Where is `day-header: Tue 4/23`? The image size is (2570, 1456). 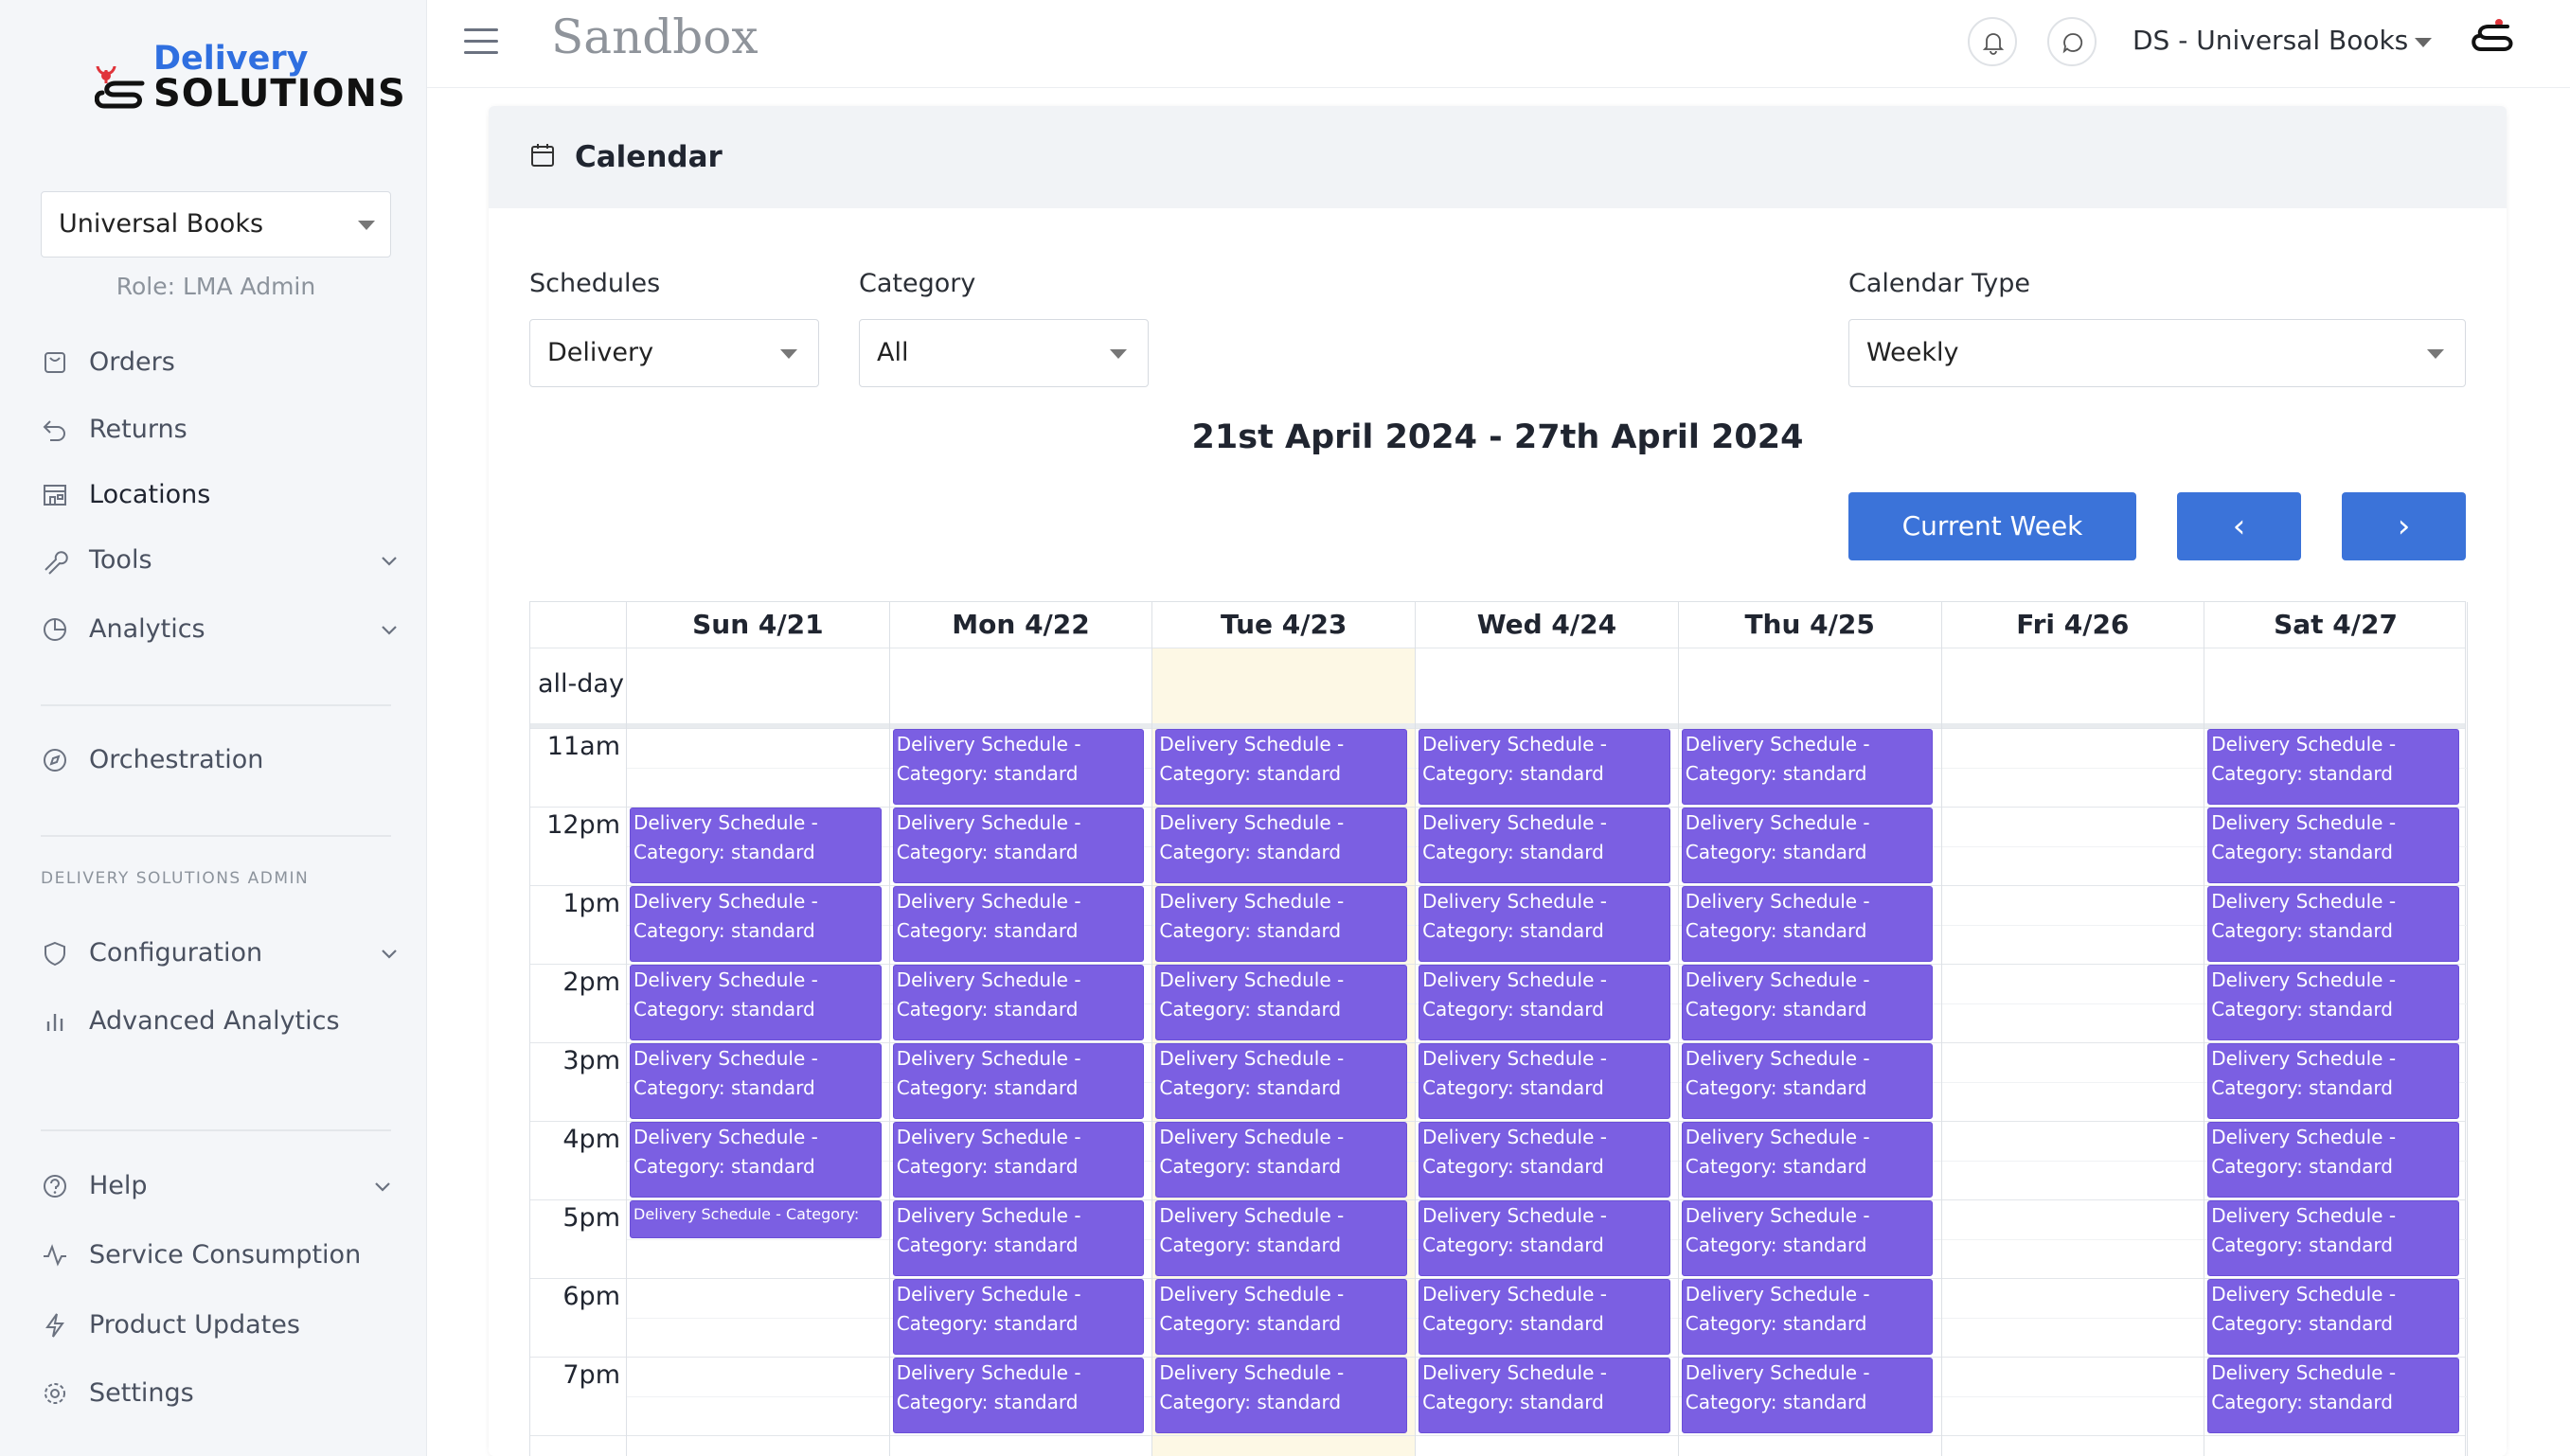 day-header: Tue 4/23 is located at coordinates (1283, 625).